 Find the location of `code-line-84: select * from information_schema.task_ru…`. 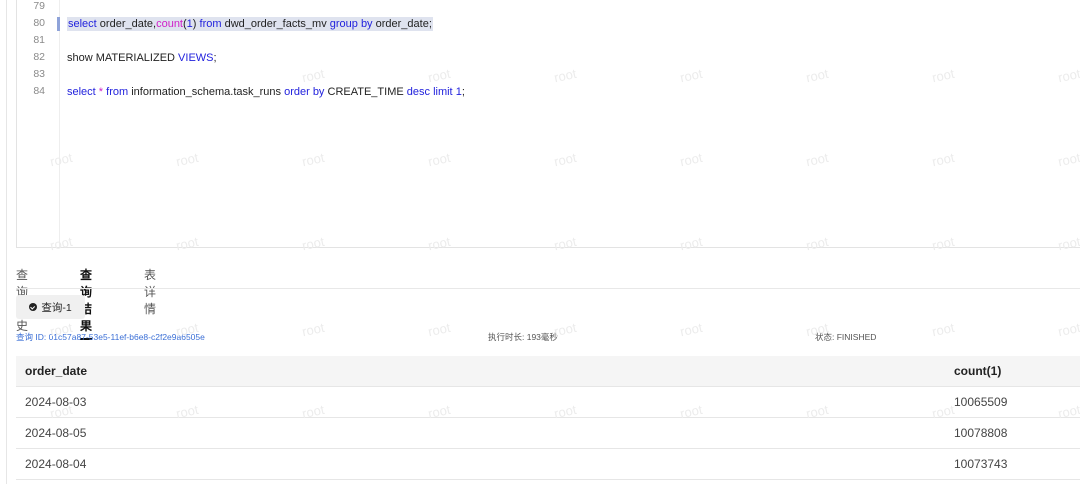

code-line-84: select * from information_schema.task_ru… is located at coordinates (266, 92).